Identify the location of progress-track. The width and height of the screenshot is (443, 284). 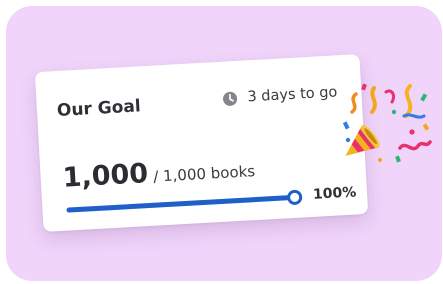
(184, 201).